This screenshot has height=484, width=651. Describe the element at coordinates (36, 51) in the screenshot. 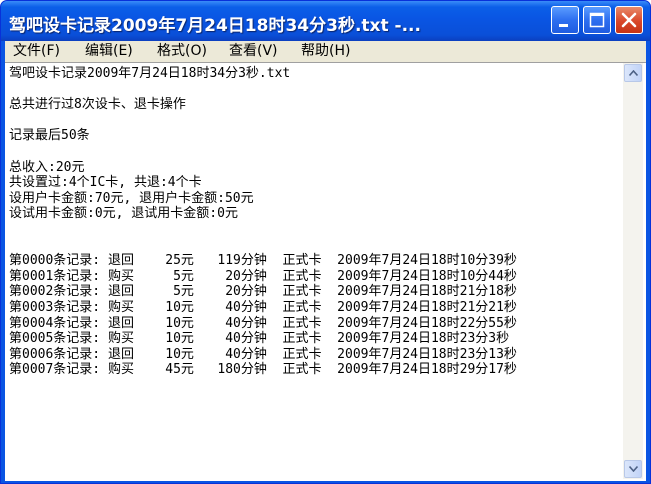

I see `menu-file: 文件(F)` at that location.